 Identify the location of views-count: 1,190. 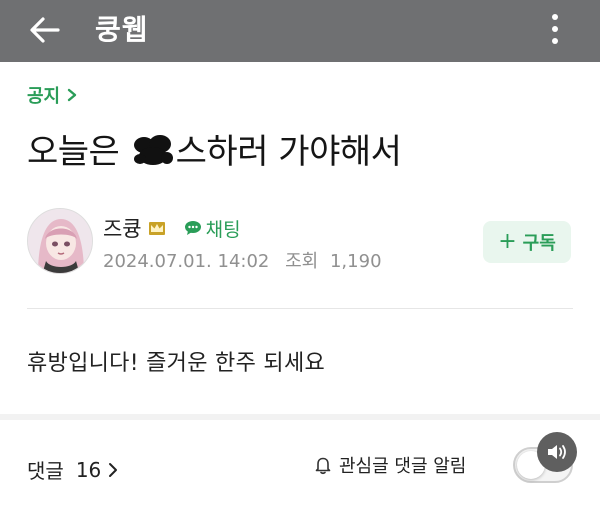
(355, 261).